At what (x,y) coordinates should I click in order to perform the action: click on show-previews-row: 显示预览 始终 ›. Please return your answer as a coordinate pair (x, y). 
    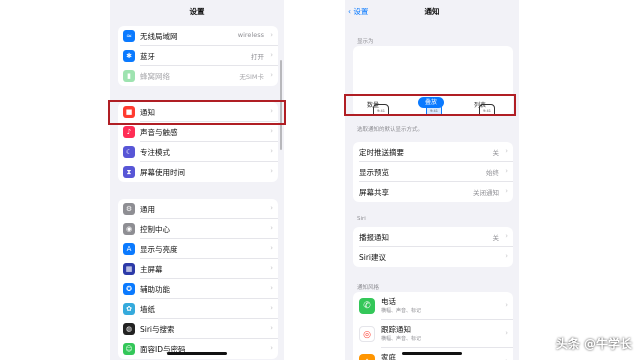
    Looking at the image, I should click on (433, 172).